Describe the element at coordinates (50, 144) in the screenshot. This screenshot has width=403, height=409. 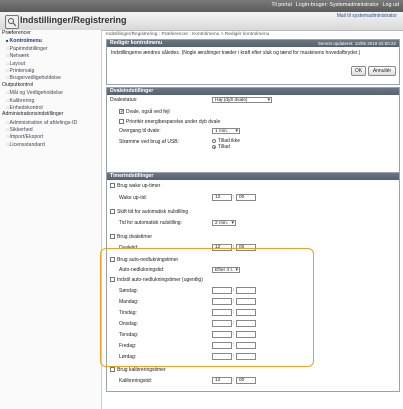
I see `sidebar-item-license: Licensstandard` at that location.